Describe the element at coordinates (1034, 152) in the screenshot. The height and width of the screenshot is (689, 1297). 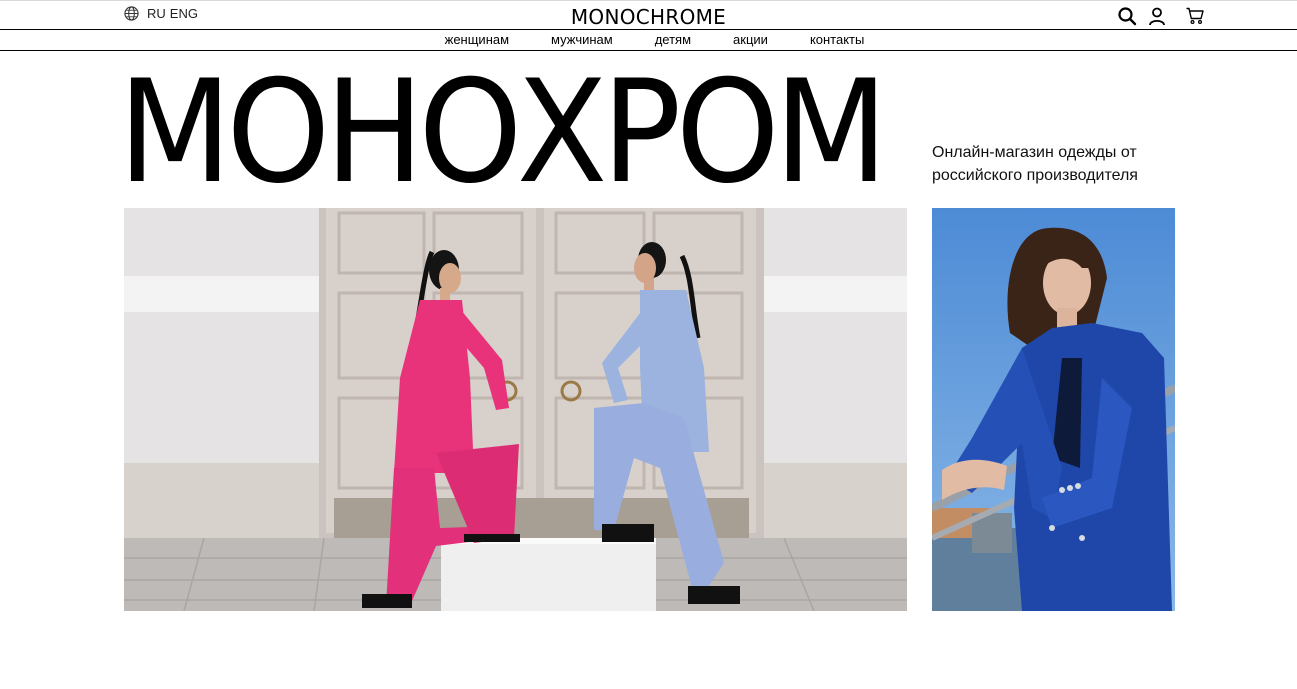
I see `tagline-line-1: Онлайн-магазин одежды от` at that location.